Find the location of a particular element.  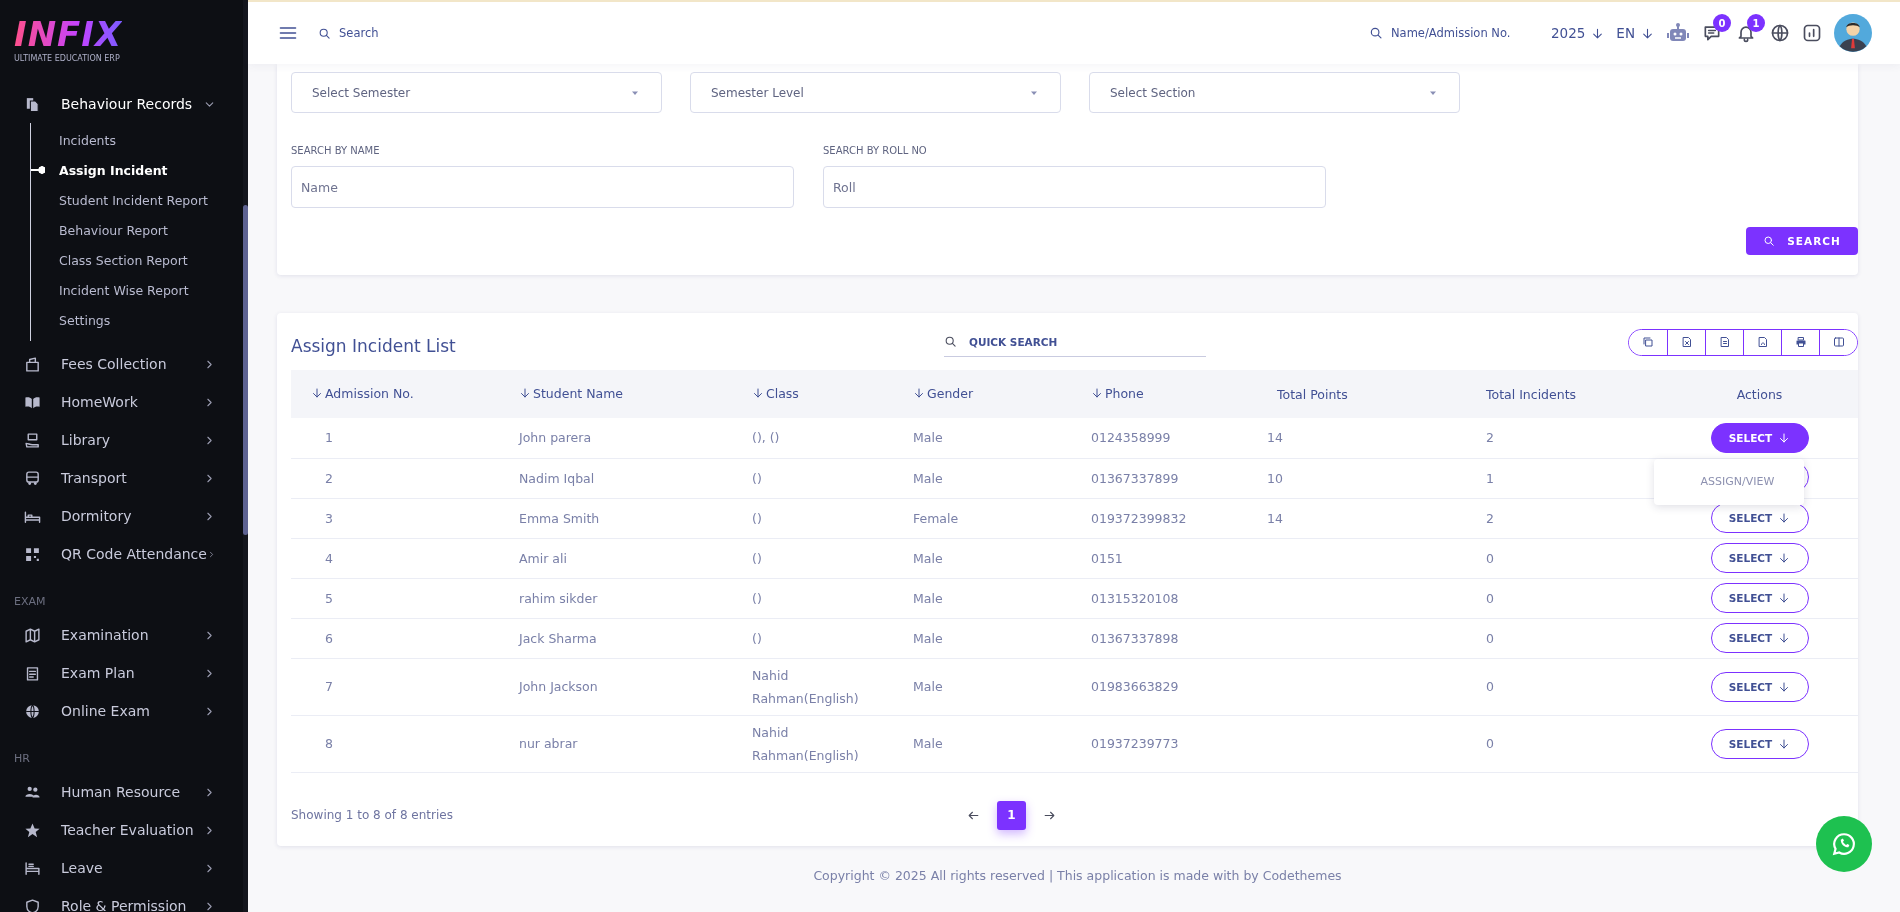

table-cell: John Jackson is located at coordinates (558, 686).